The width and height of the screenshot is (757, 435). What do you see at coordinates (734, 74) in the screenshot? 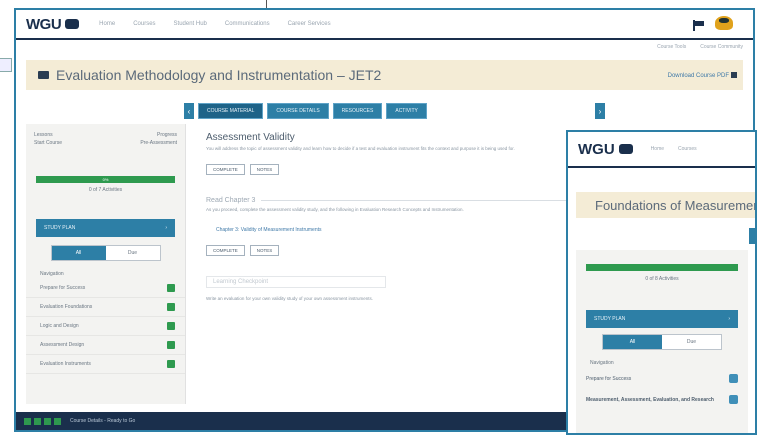
I see `download-icon` at bounding box center [734, 74].